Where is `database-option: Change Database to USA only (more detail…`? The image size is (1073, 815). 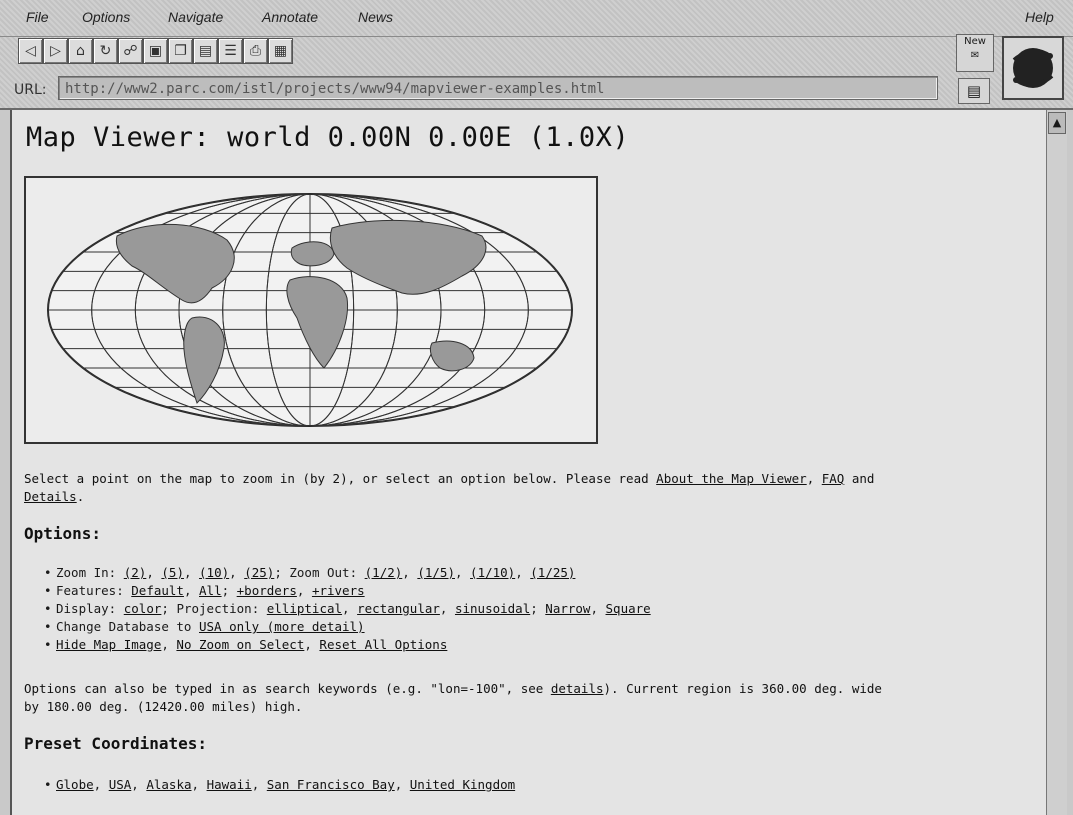 database-option: Change Database to USA only (more detail… is located at coordinates (347, 627).